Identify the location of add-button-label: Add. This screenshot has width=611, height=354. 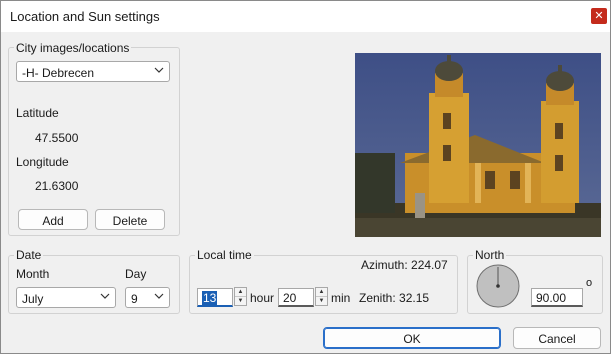
(53, 221).